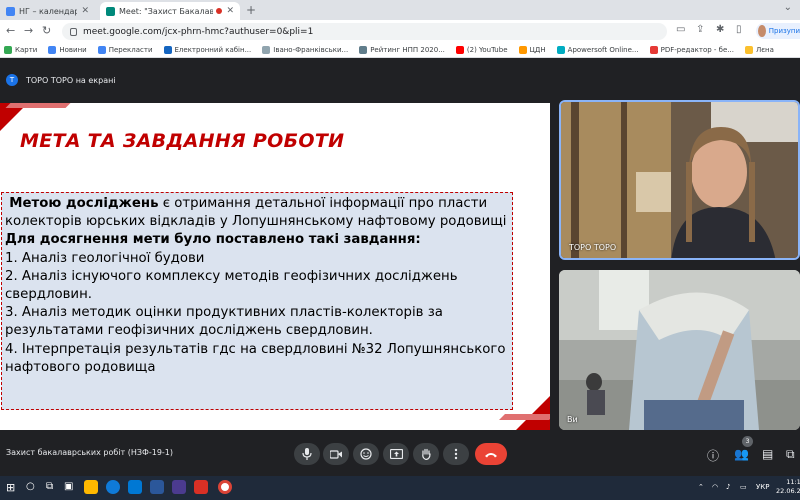 This screenshot has width=800, height=500. What do you see at coordinates (125, 49) in the screenshot?
I see `bookmark-item: Перекласти` at bounding box center [125, 49].